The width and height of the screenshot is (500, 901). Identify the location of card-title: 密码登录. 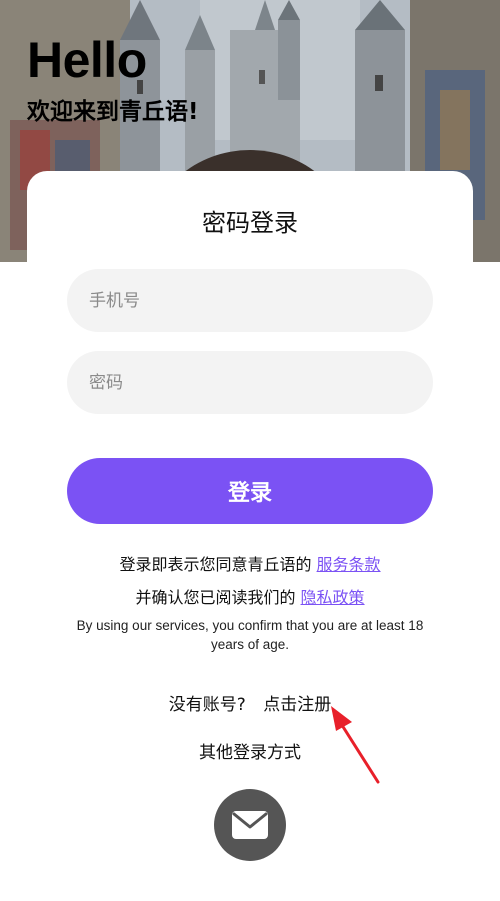
(250, 223).